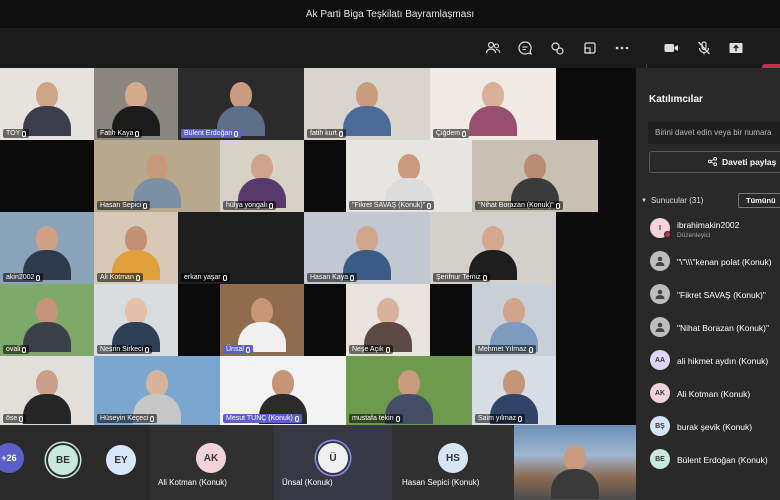 The height and width of the screenshot is (500, 780). I want to click on strip-avatar-initials: EY, so click(121, 460).